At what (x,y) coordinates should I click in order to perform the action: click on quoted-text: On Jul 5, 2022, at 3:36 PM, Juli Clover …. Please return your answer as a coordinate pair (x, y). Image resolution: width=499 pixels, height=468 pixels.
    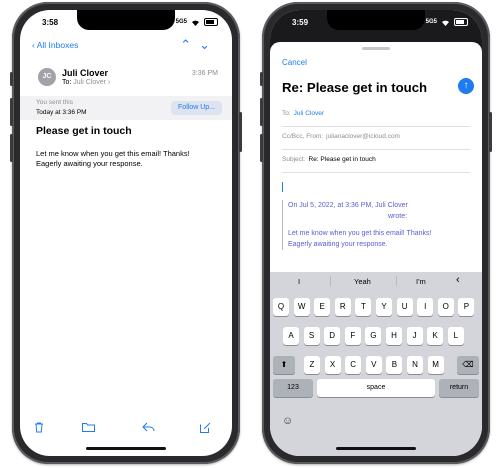
    Looking at the image, I should click on (370, 225).